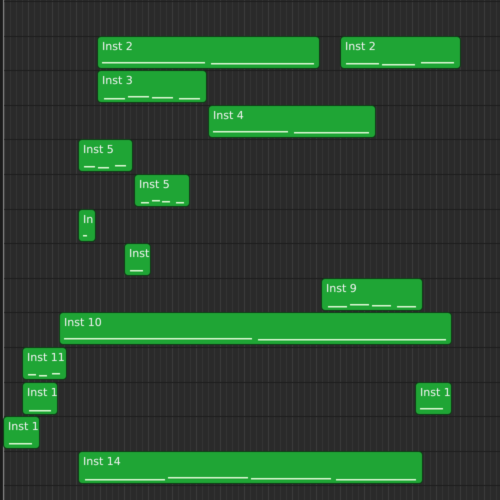 The image size is (500, 500). I want to click on region-name: Inst 4, so click(229, 115).